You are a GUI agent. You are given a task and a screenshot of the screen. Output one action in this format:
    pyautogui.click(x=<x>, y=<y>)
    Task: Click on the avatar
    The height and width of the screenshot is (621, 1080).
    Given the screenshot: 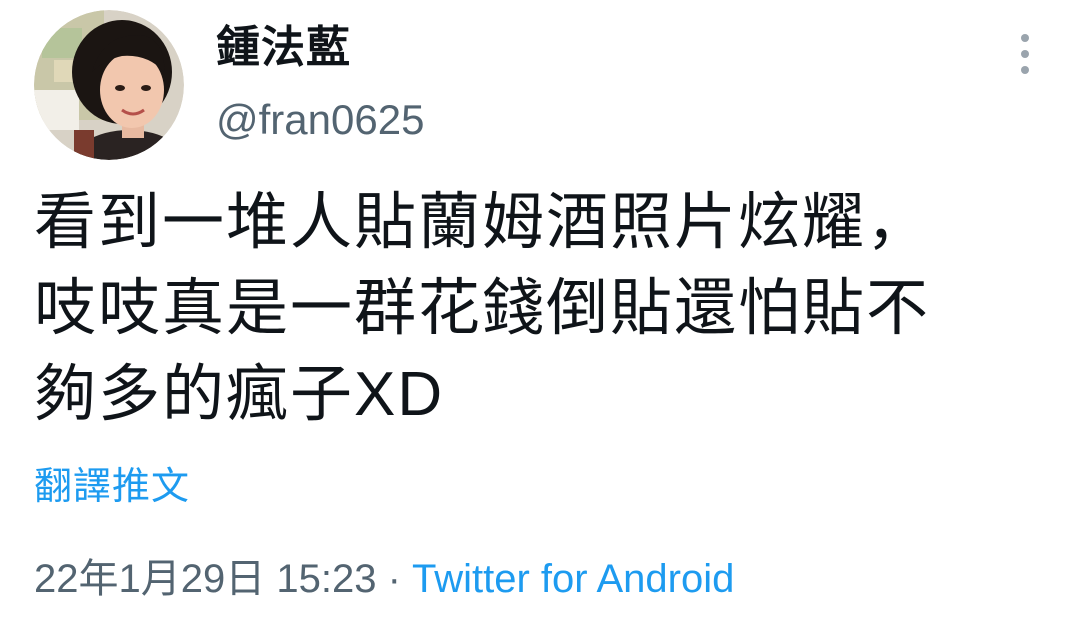 What is the action you would take?
    pyautogui.click(x=109, y=85)
    